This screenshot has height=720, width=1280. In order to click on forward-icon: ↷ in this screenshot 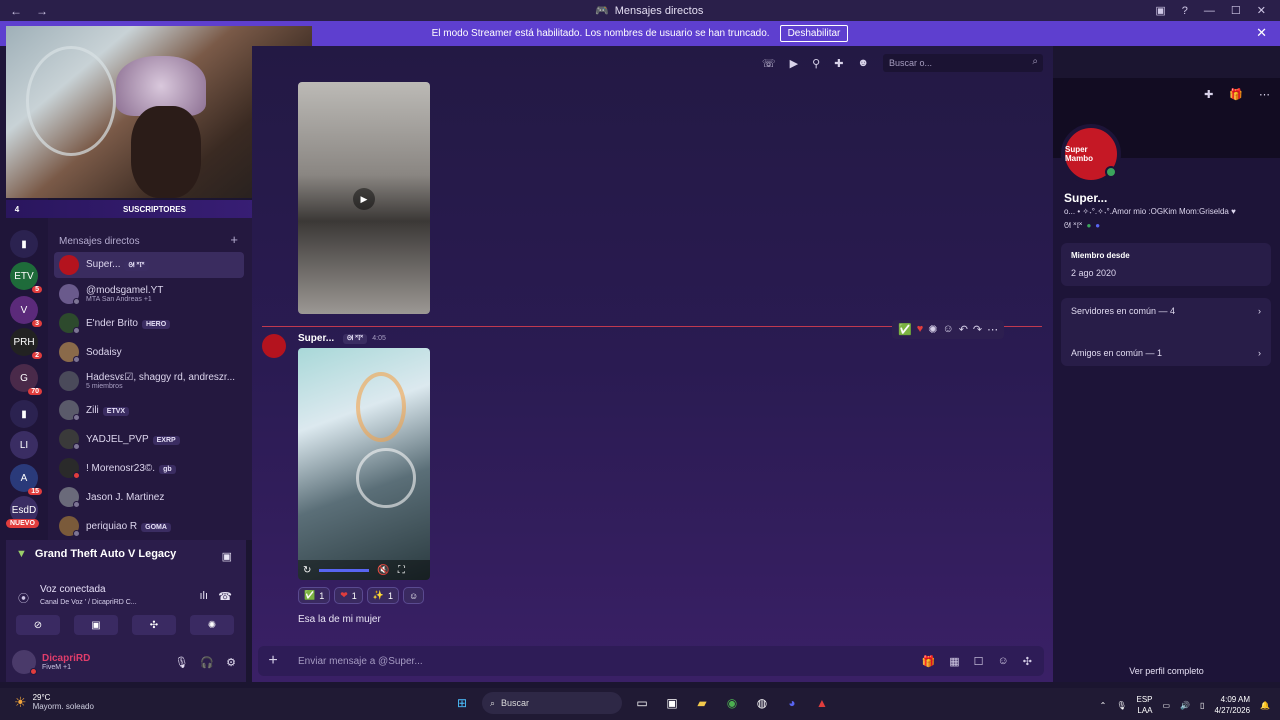, I will do `click(977, 329)`.